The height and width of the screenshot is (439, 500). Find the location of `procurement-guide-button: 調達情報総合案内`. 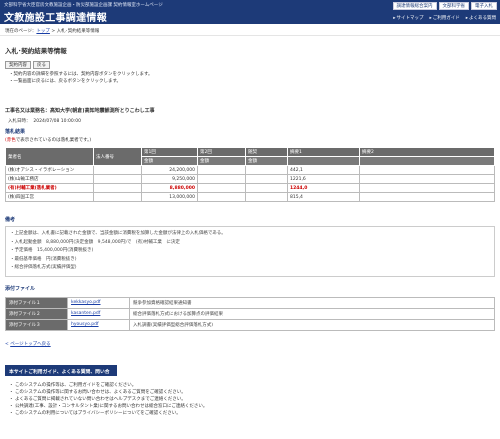

procurement-guide-button: 調達情報総合案内 is located at coordinates (414, 6).